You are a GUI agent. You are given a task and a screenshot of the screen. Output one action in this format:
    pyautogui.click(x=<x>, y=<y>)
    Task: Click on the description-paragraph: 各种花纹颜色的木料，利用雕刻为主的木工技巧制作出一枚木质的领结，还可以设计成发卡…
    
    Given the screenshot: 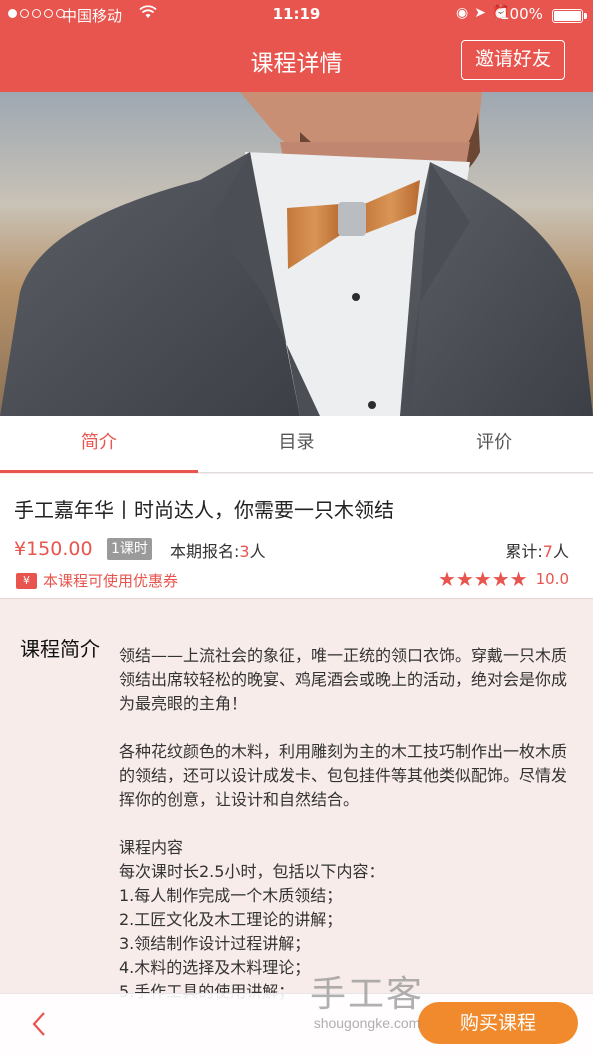 What is the action you would take?
    pyautogui.click(x=343, y=775)
    